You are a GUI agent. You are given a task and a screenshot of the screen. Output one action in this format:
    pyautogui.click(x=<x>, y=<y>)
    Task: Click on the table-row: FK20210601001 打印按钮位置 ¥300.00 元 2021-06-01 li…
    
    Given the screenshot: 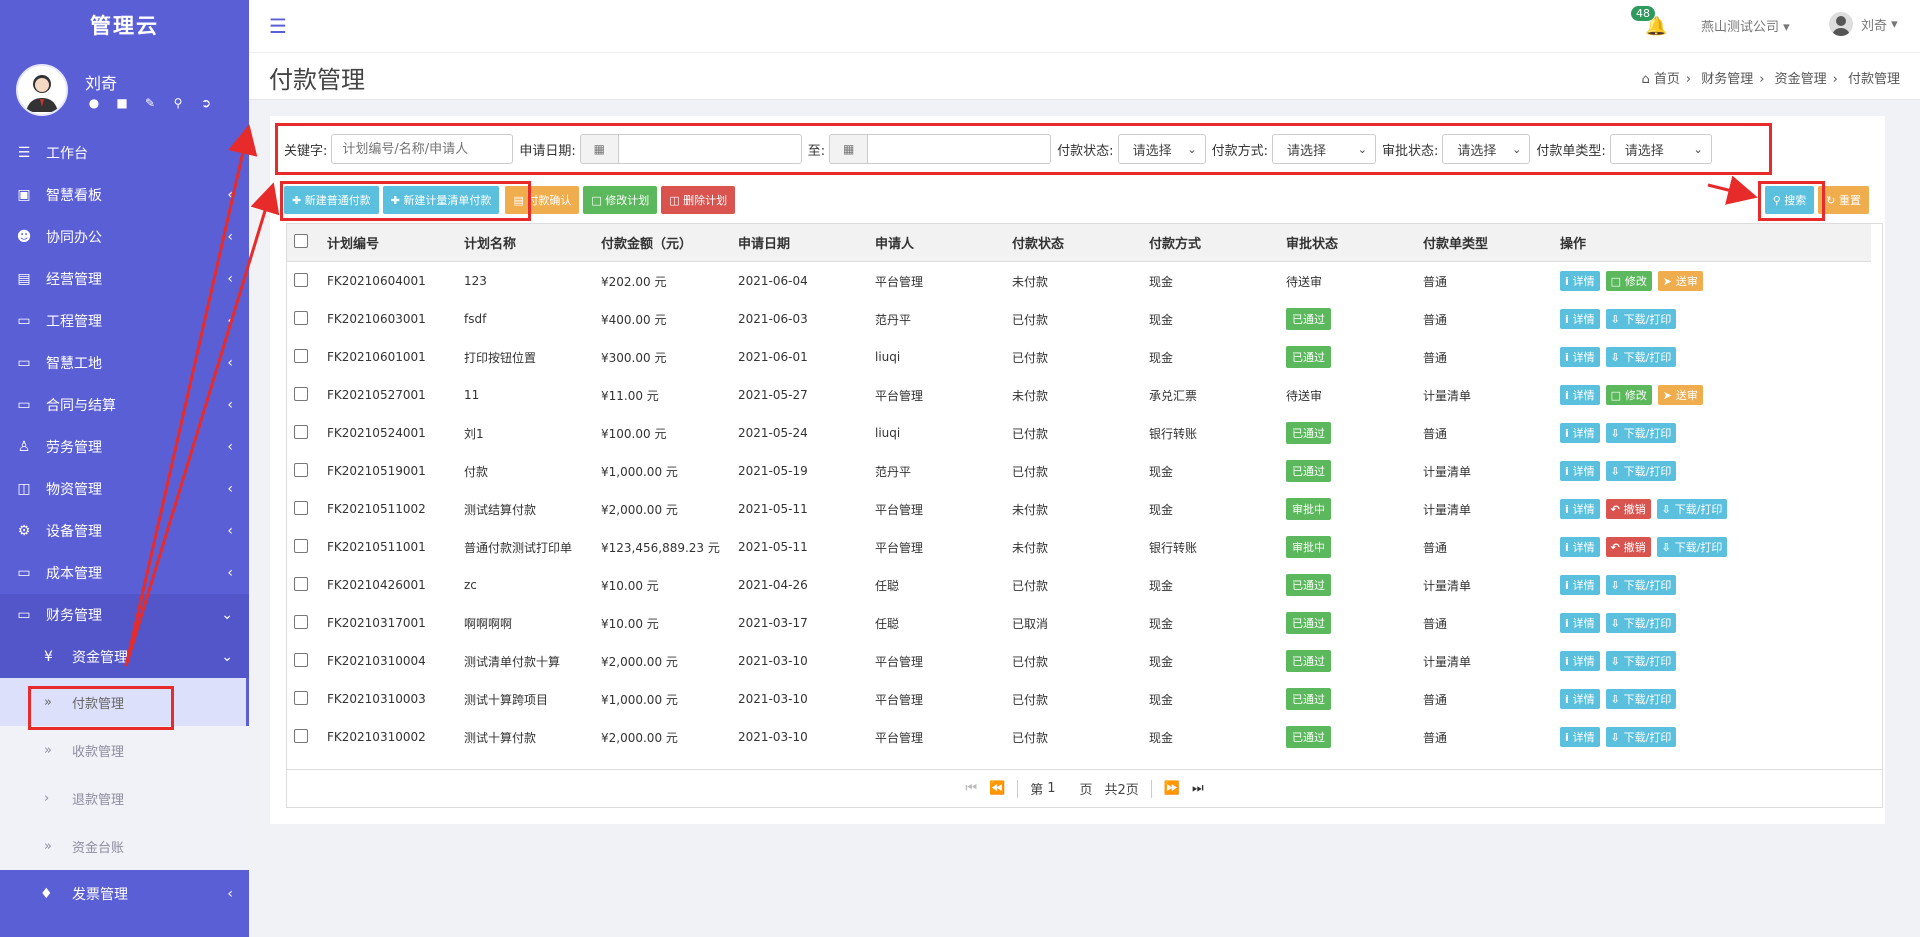 What is the action you would take?
    pyautogui.click(x=1084, y=357)
    